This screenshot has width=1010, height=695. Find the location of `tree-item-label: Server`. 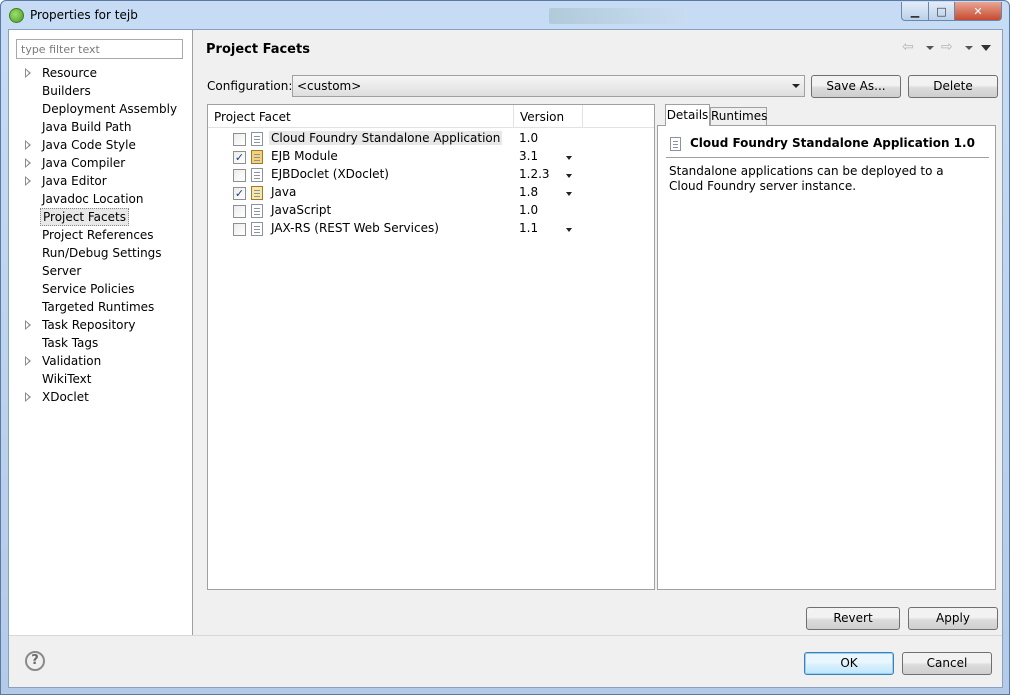

tree-item-label: Server is located at coordinates (62, 271).